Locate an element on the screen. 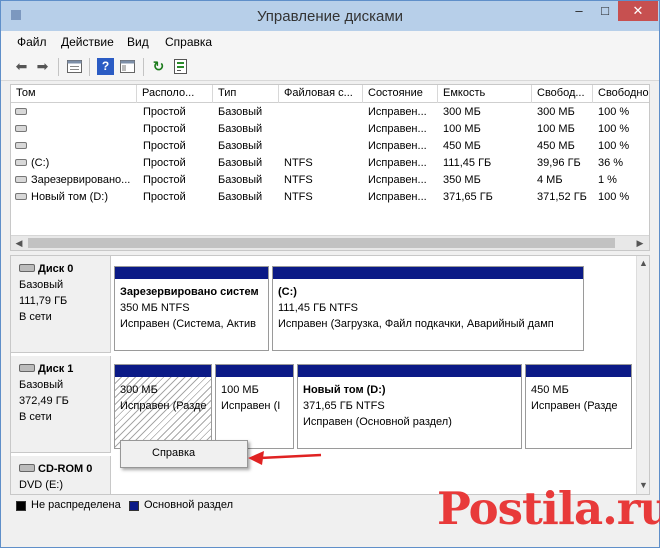  title-bar: Управление дисками – □ ✕ is located at coordinates (330, 16).